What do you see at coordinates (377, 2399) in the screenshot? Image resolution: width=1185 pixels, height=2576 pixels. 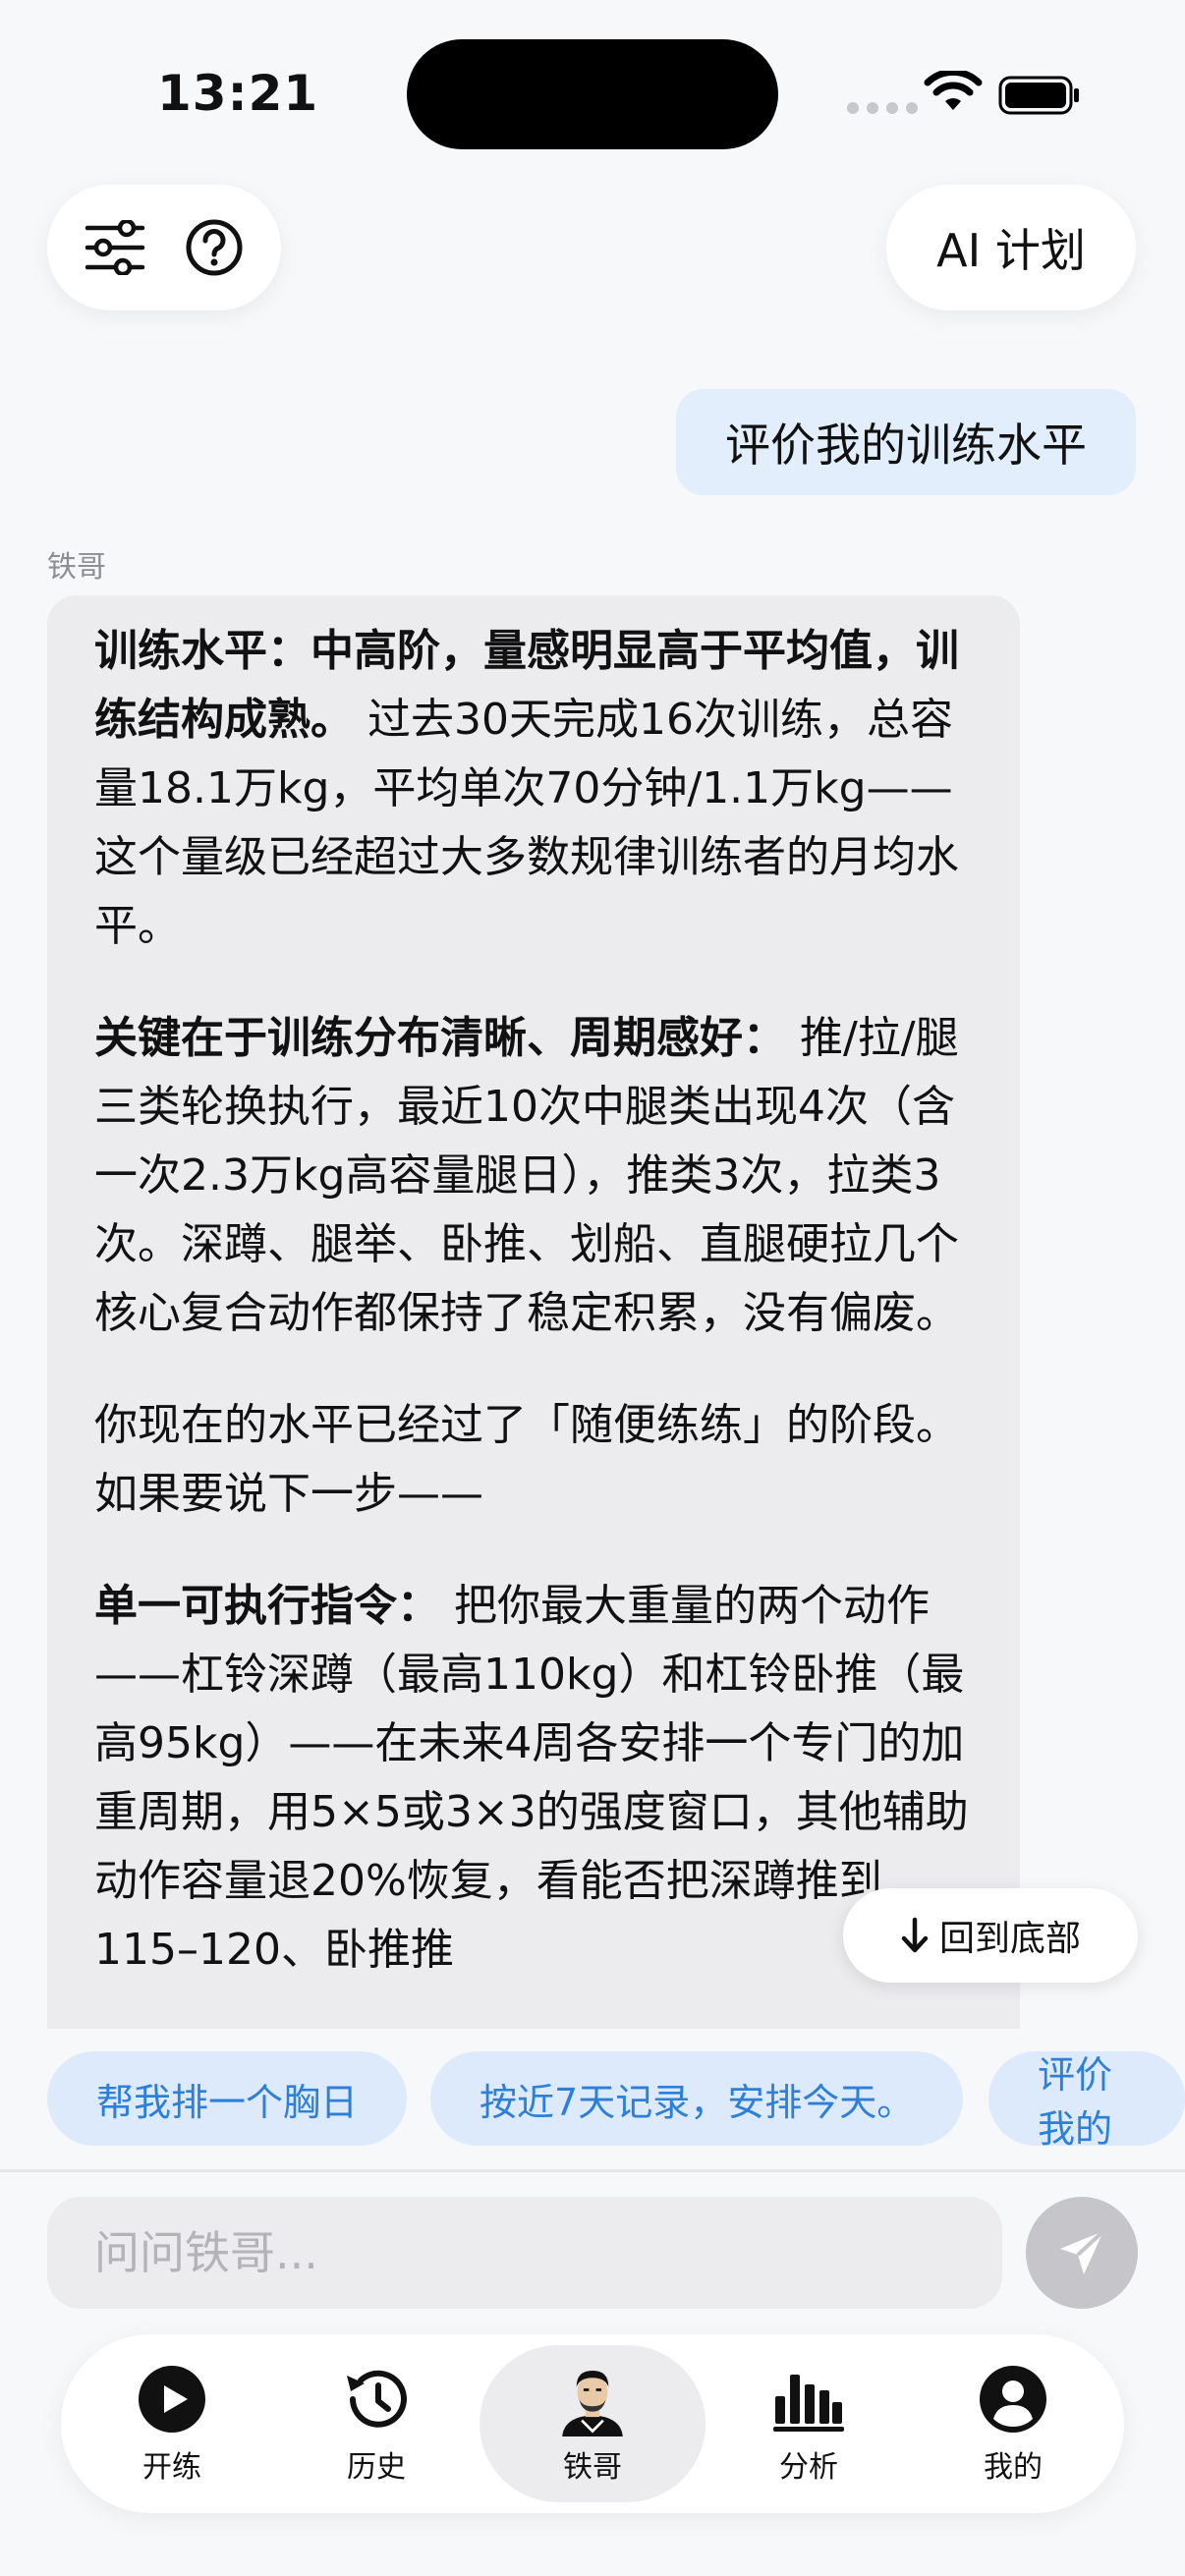 I see `history-icon` at bounding box center [377, 2399].